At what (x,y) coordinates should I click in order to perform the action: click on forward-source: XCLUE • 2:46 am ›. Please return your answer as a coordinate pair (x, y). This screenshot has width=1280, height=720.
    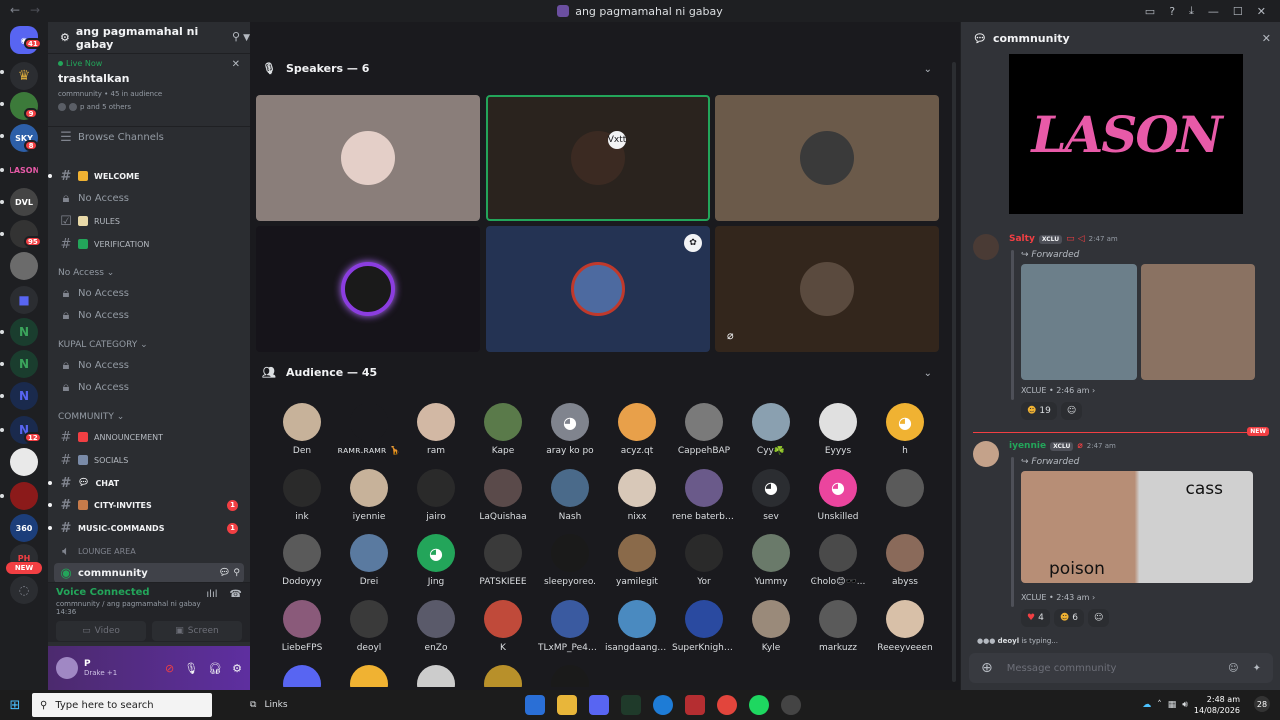
    Looking at the image, I should click on (1058, 390).